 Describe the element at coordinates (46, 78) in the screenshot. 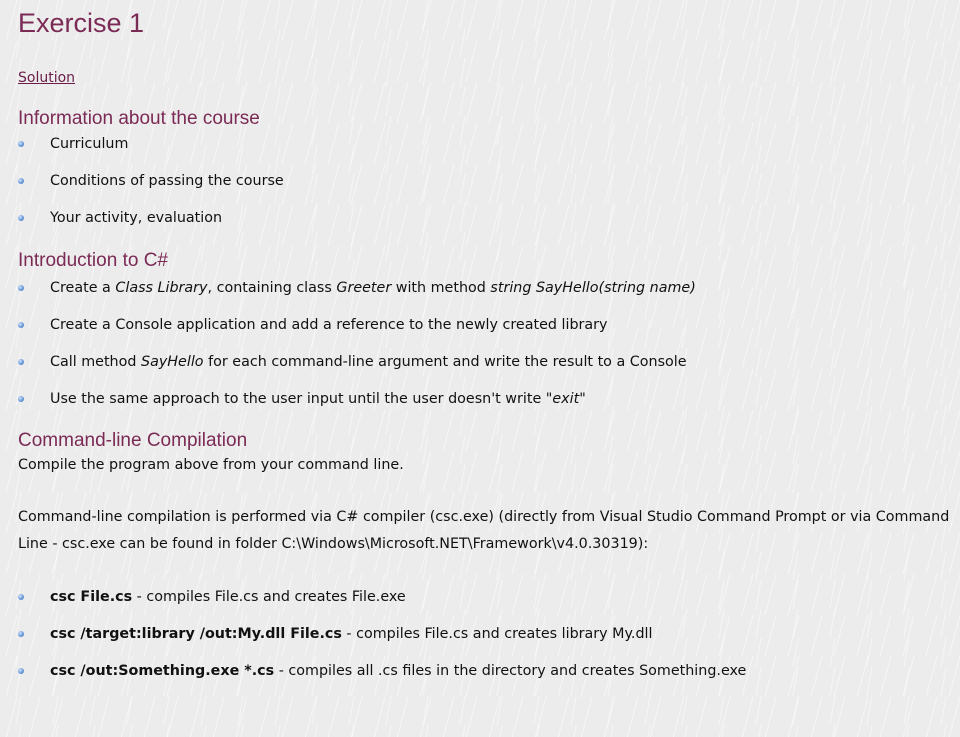

I see `solution-link: Solution` at that location.